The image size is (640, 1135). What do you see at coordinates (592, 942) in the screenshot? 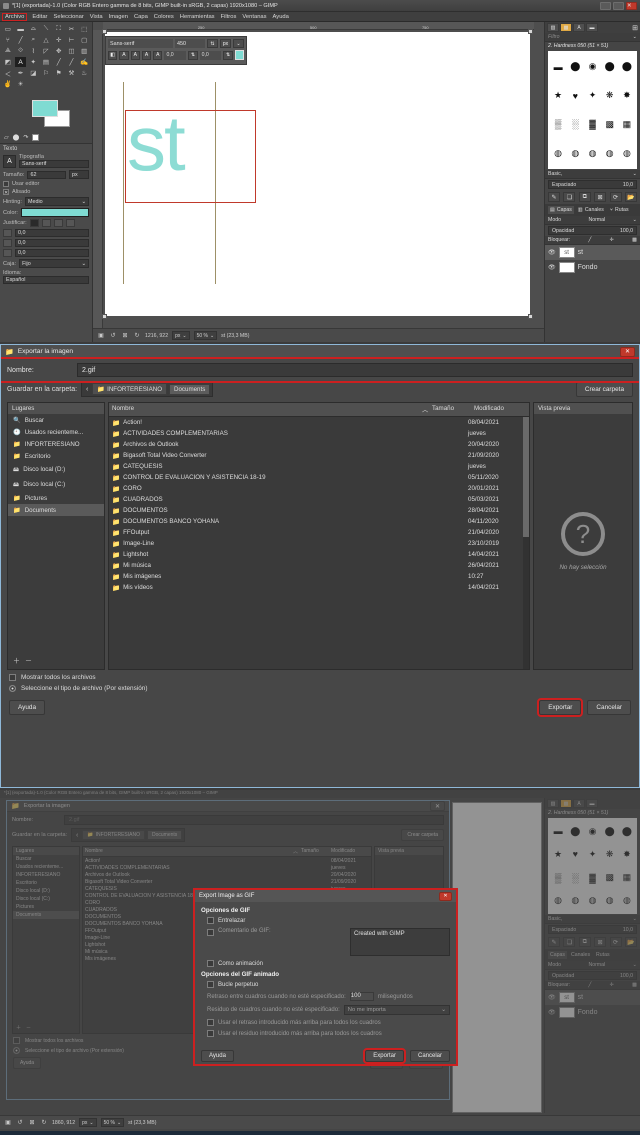
I see `background-brush-buttons: ✎ ❏ ⧉ ⊠ ⟳ 📂` at bounding box center [592, 942].